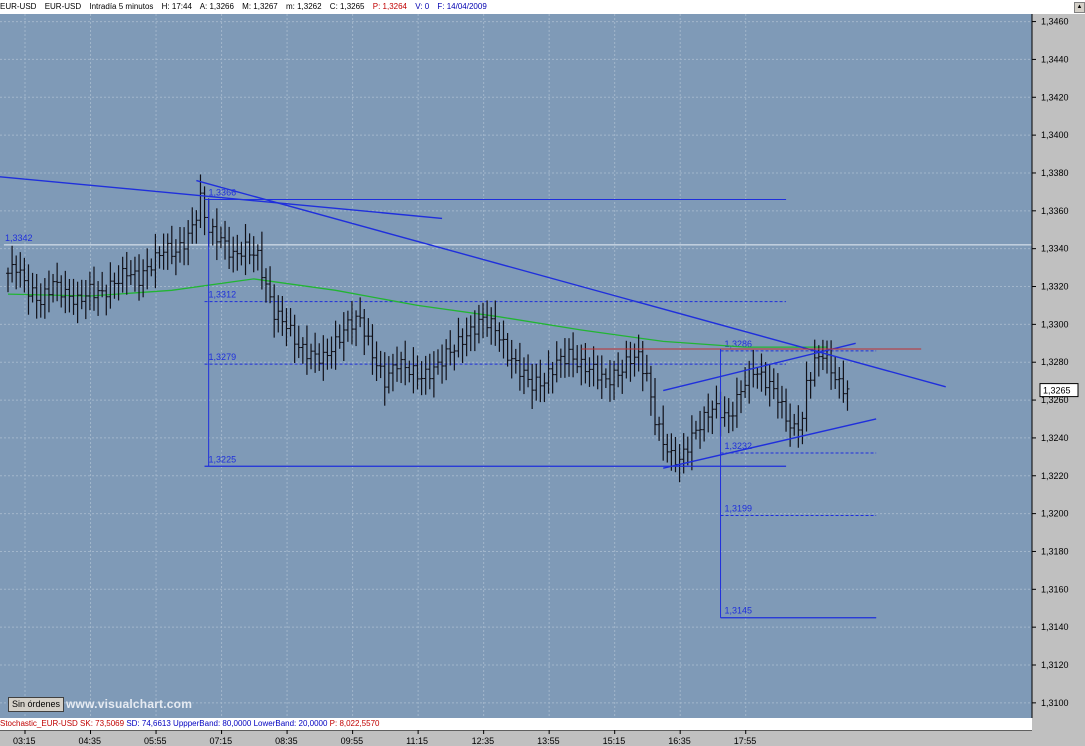 Image resolution: width=1085 pixels, height=746 pixels. I want to click on y-tick-label: 1,3360, so click(1055, 211).